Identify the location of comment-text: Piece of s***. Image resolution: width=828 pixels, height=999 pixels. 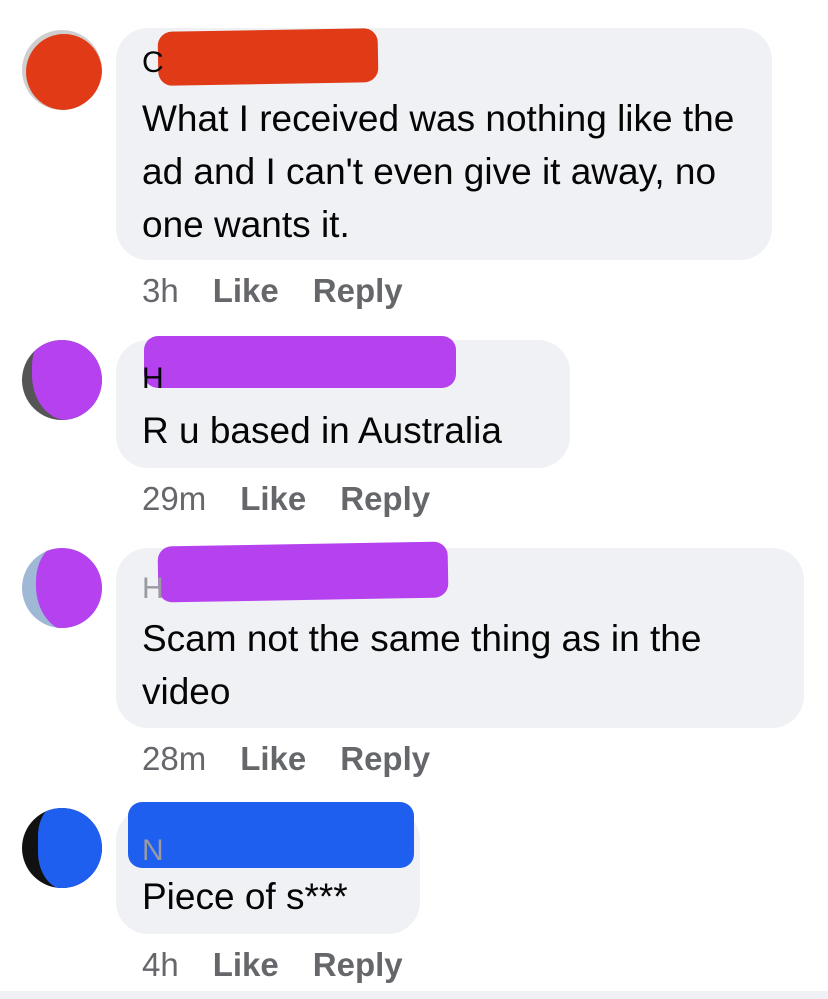
(245, 896).